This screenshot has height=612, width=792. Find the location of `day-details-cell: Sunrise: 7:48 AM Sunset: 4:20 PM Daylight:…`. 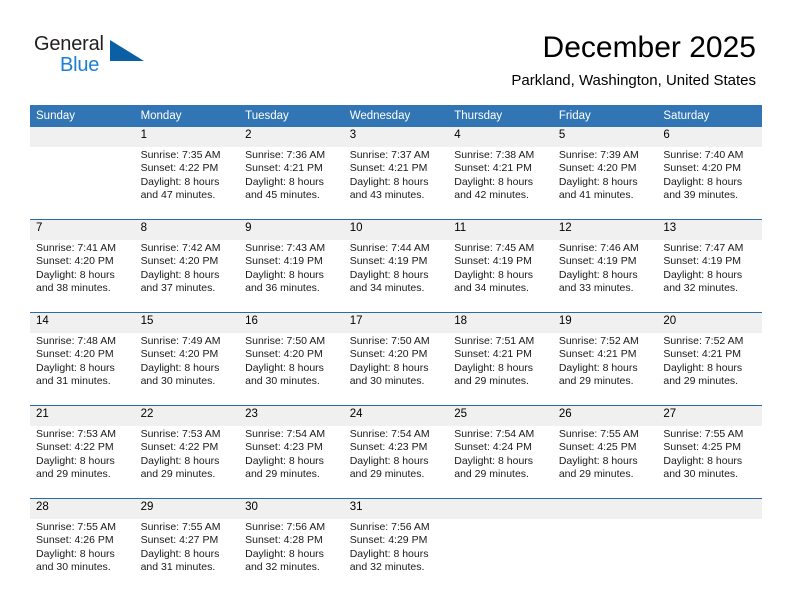

day-details-cell: Sunrise: 7:48 AM Sunset: 4:20 PM Daylight:… is located at coordinates (82, 365).